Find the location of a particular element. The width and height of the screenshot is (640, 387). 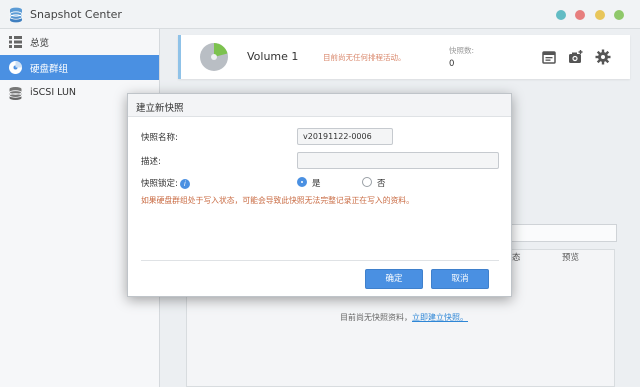

empty-snapshot-text: 目前尚无快照资料， is located at coordinates (376, 317).